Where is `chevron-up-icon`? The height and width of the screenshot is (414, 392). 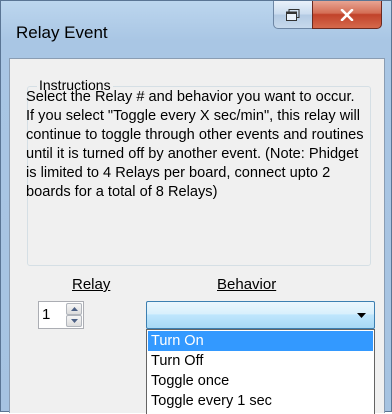
chevron-up-icon is located at coordinates (74, 309).